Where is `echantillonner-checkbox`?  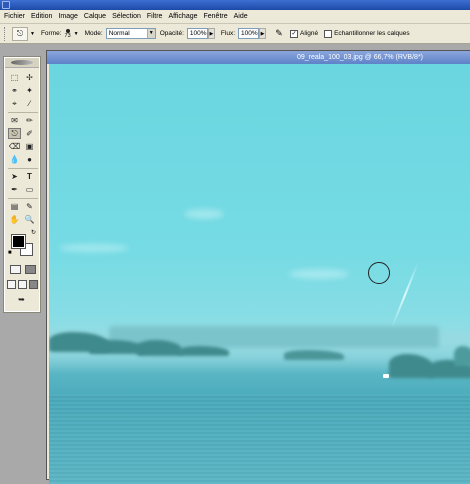
echantillonner-checkbox is located at coordinates (328, 33).